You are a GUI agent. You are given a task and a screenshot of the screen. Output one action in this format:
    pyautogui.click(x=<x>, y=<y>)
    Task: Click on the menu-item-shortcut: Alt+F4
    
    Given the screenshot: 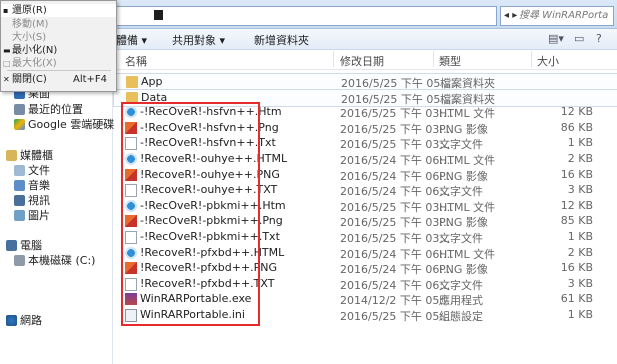 What is the action you would take?
    pyautogui.click(x=90, y=79)
    